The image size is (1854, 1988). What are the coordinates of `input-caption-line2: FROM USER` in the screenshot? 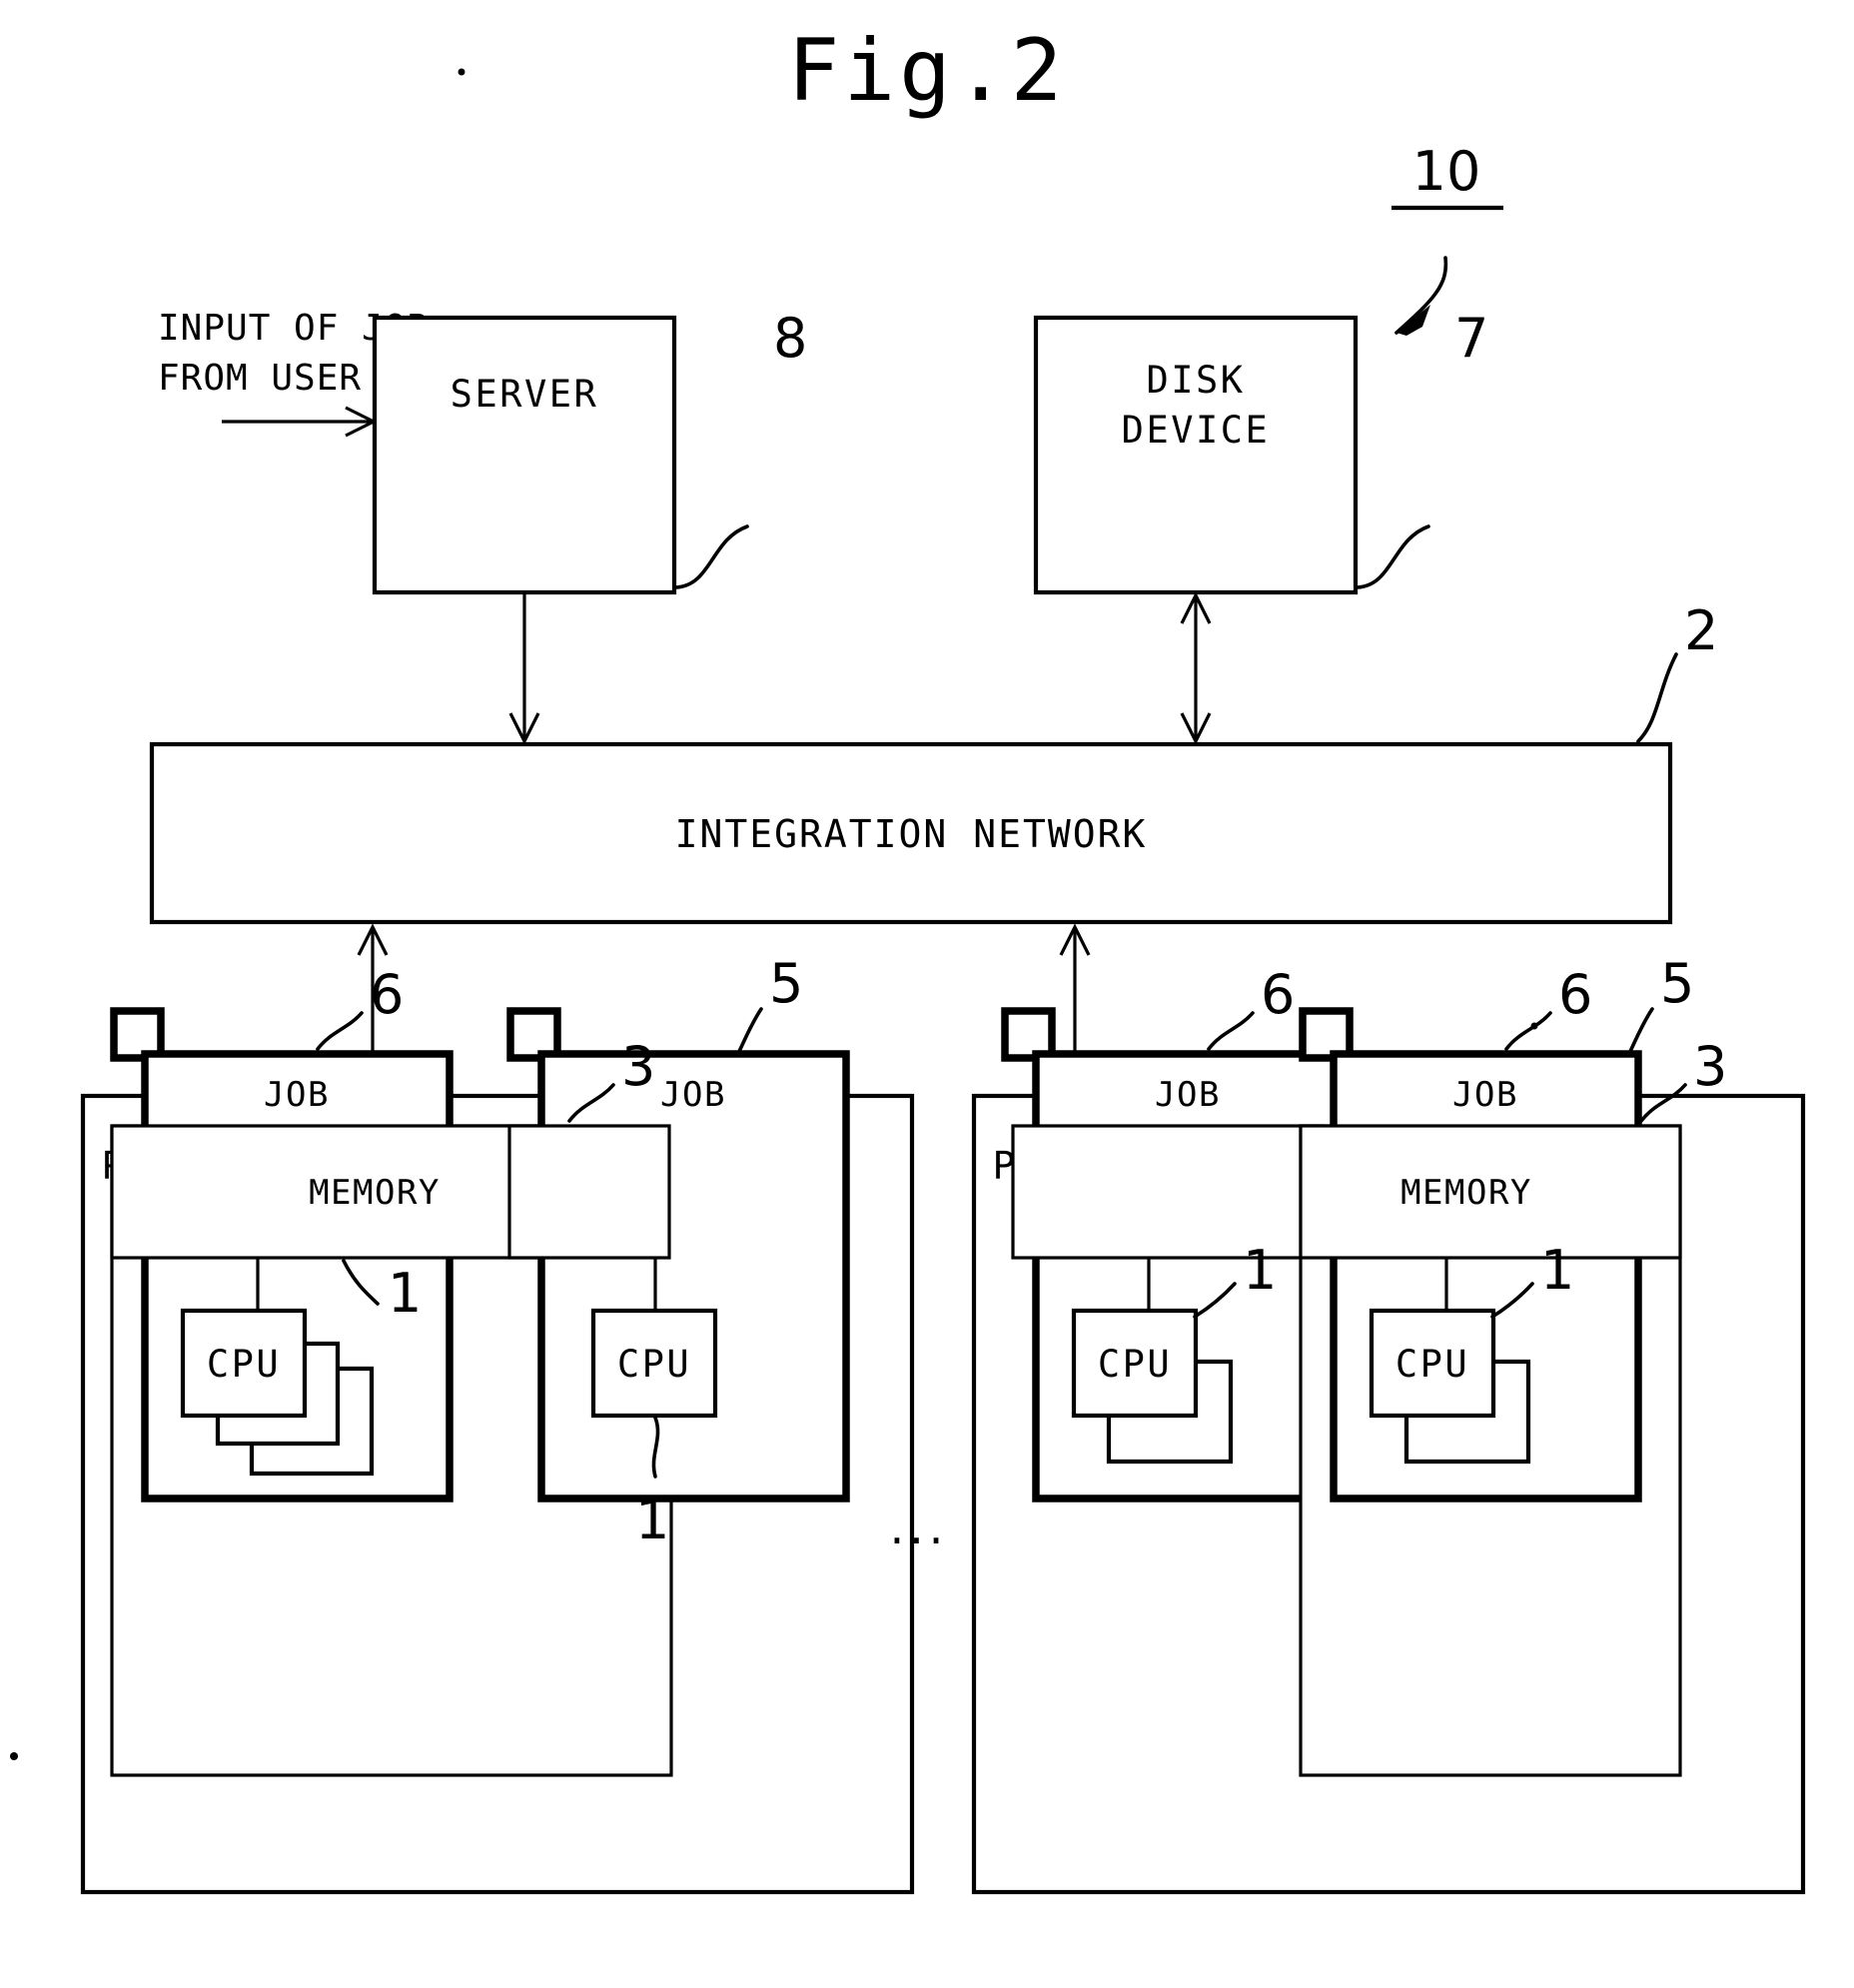 It's located at (260, 378).